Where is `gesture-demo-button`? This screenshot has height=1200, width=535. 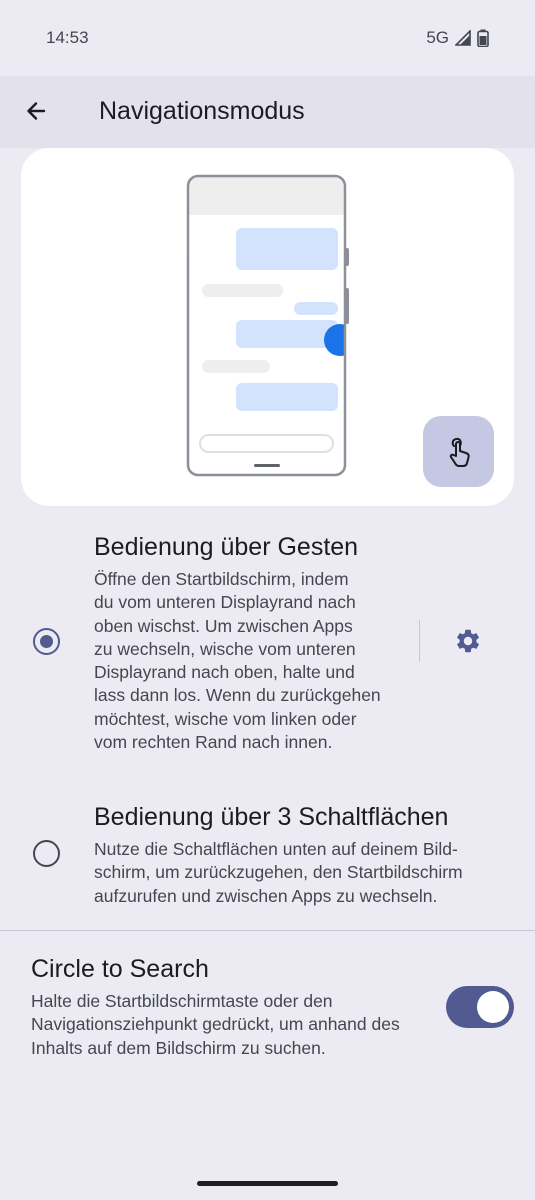 gesture-demo-button is located at coordinates (458, 451).